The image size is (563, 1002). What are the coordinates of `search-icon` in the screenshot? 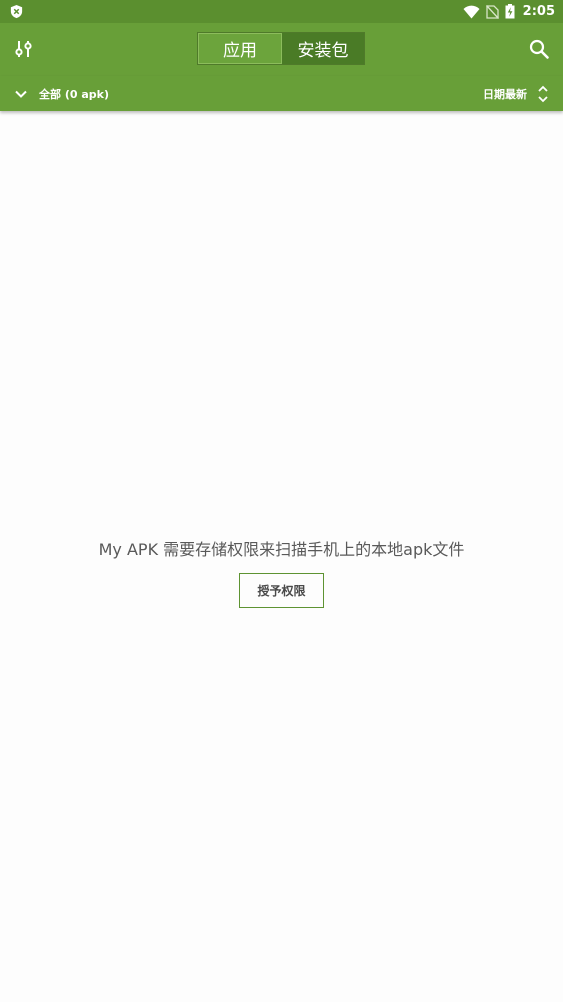 It's located at (539, 49).